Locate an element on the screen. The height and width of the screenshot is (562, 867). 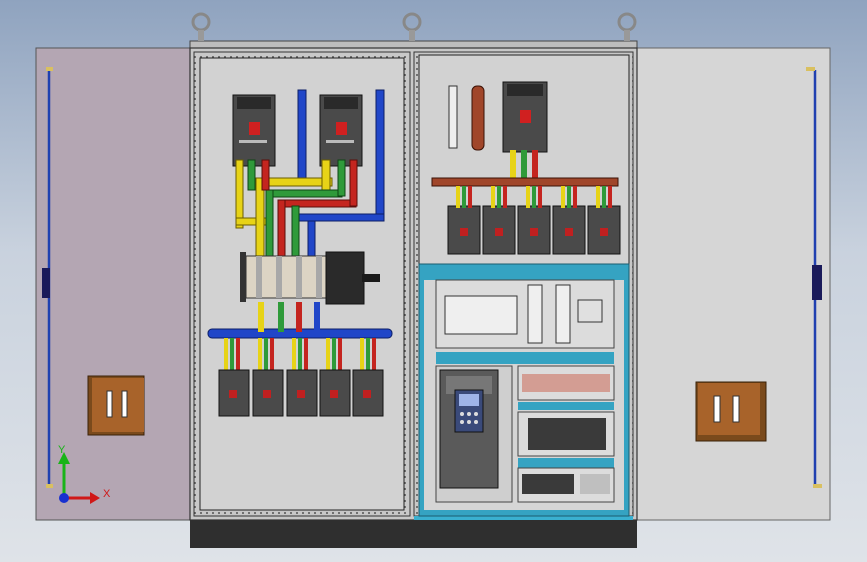
plinth is located at coordinates (413, 534).